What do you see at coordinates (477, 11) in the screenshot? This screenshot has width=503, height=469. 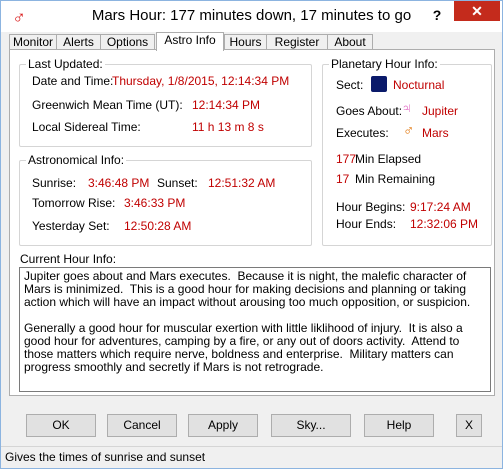 I see `close-window-button: ✕` at bounding box center [477, 11].